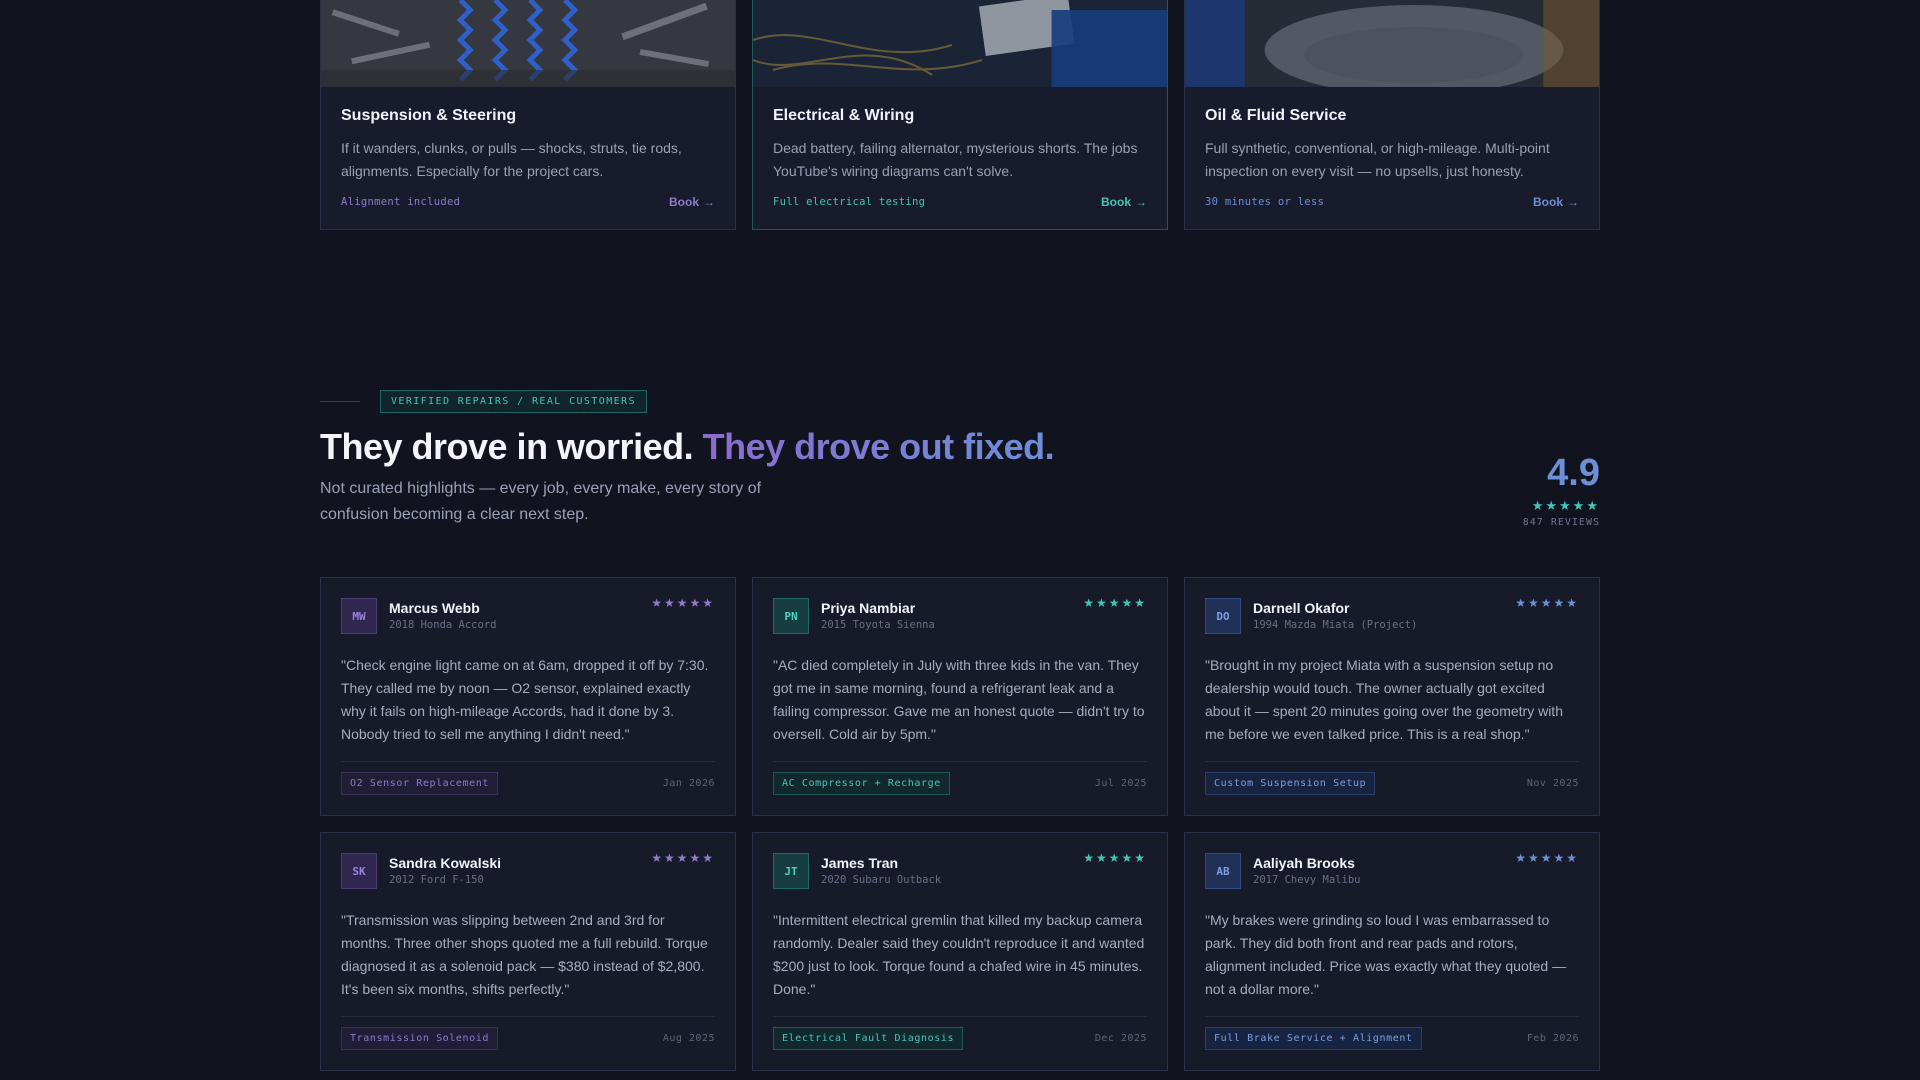  What do you see at coordinates (1552, 783) in the screenshot?
I see `review-date: Nov 2025` at bounding box center [1552, 783].